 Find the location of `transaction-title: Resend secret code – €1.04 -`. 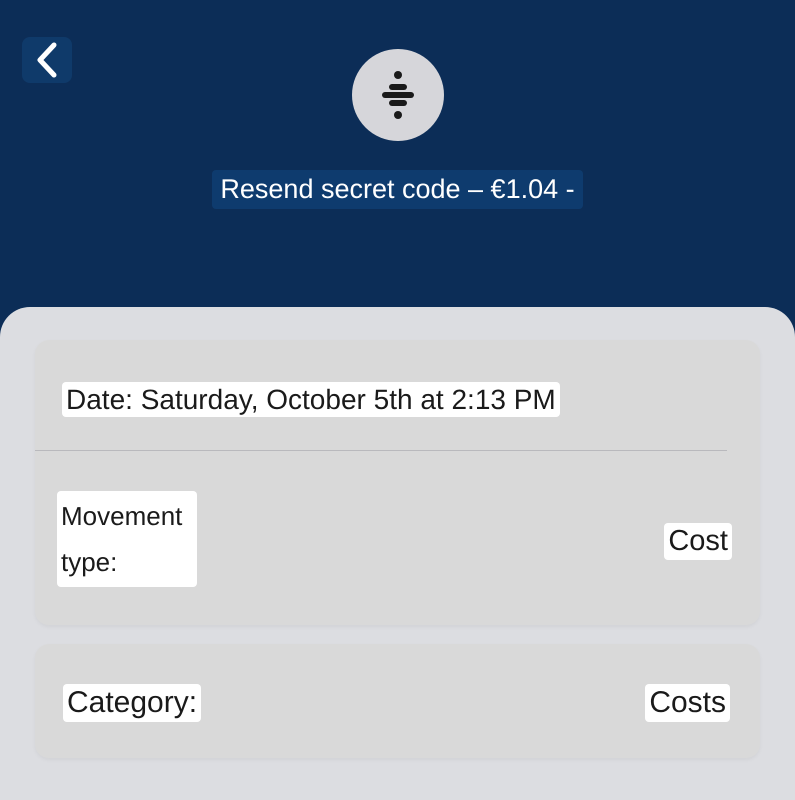

transaction-title: Resend secret code – €1.04 - is located at coordinates (397, 189).